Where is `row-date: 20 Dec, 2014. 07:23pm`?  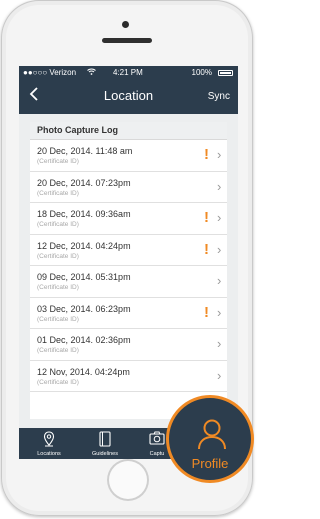
row-date: 20 Dec, 2014. 07:23pm is located at coordinates (84, 182).